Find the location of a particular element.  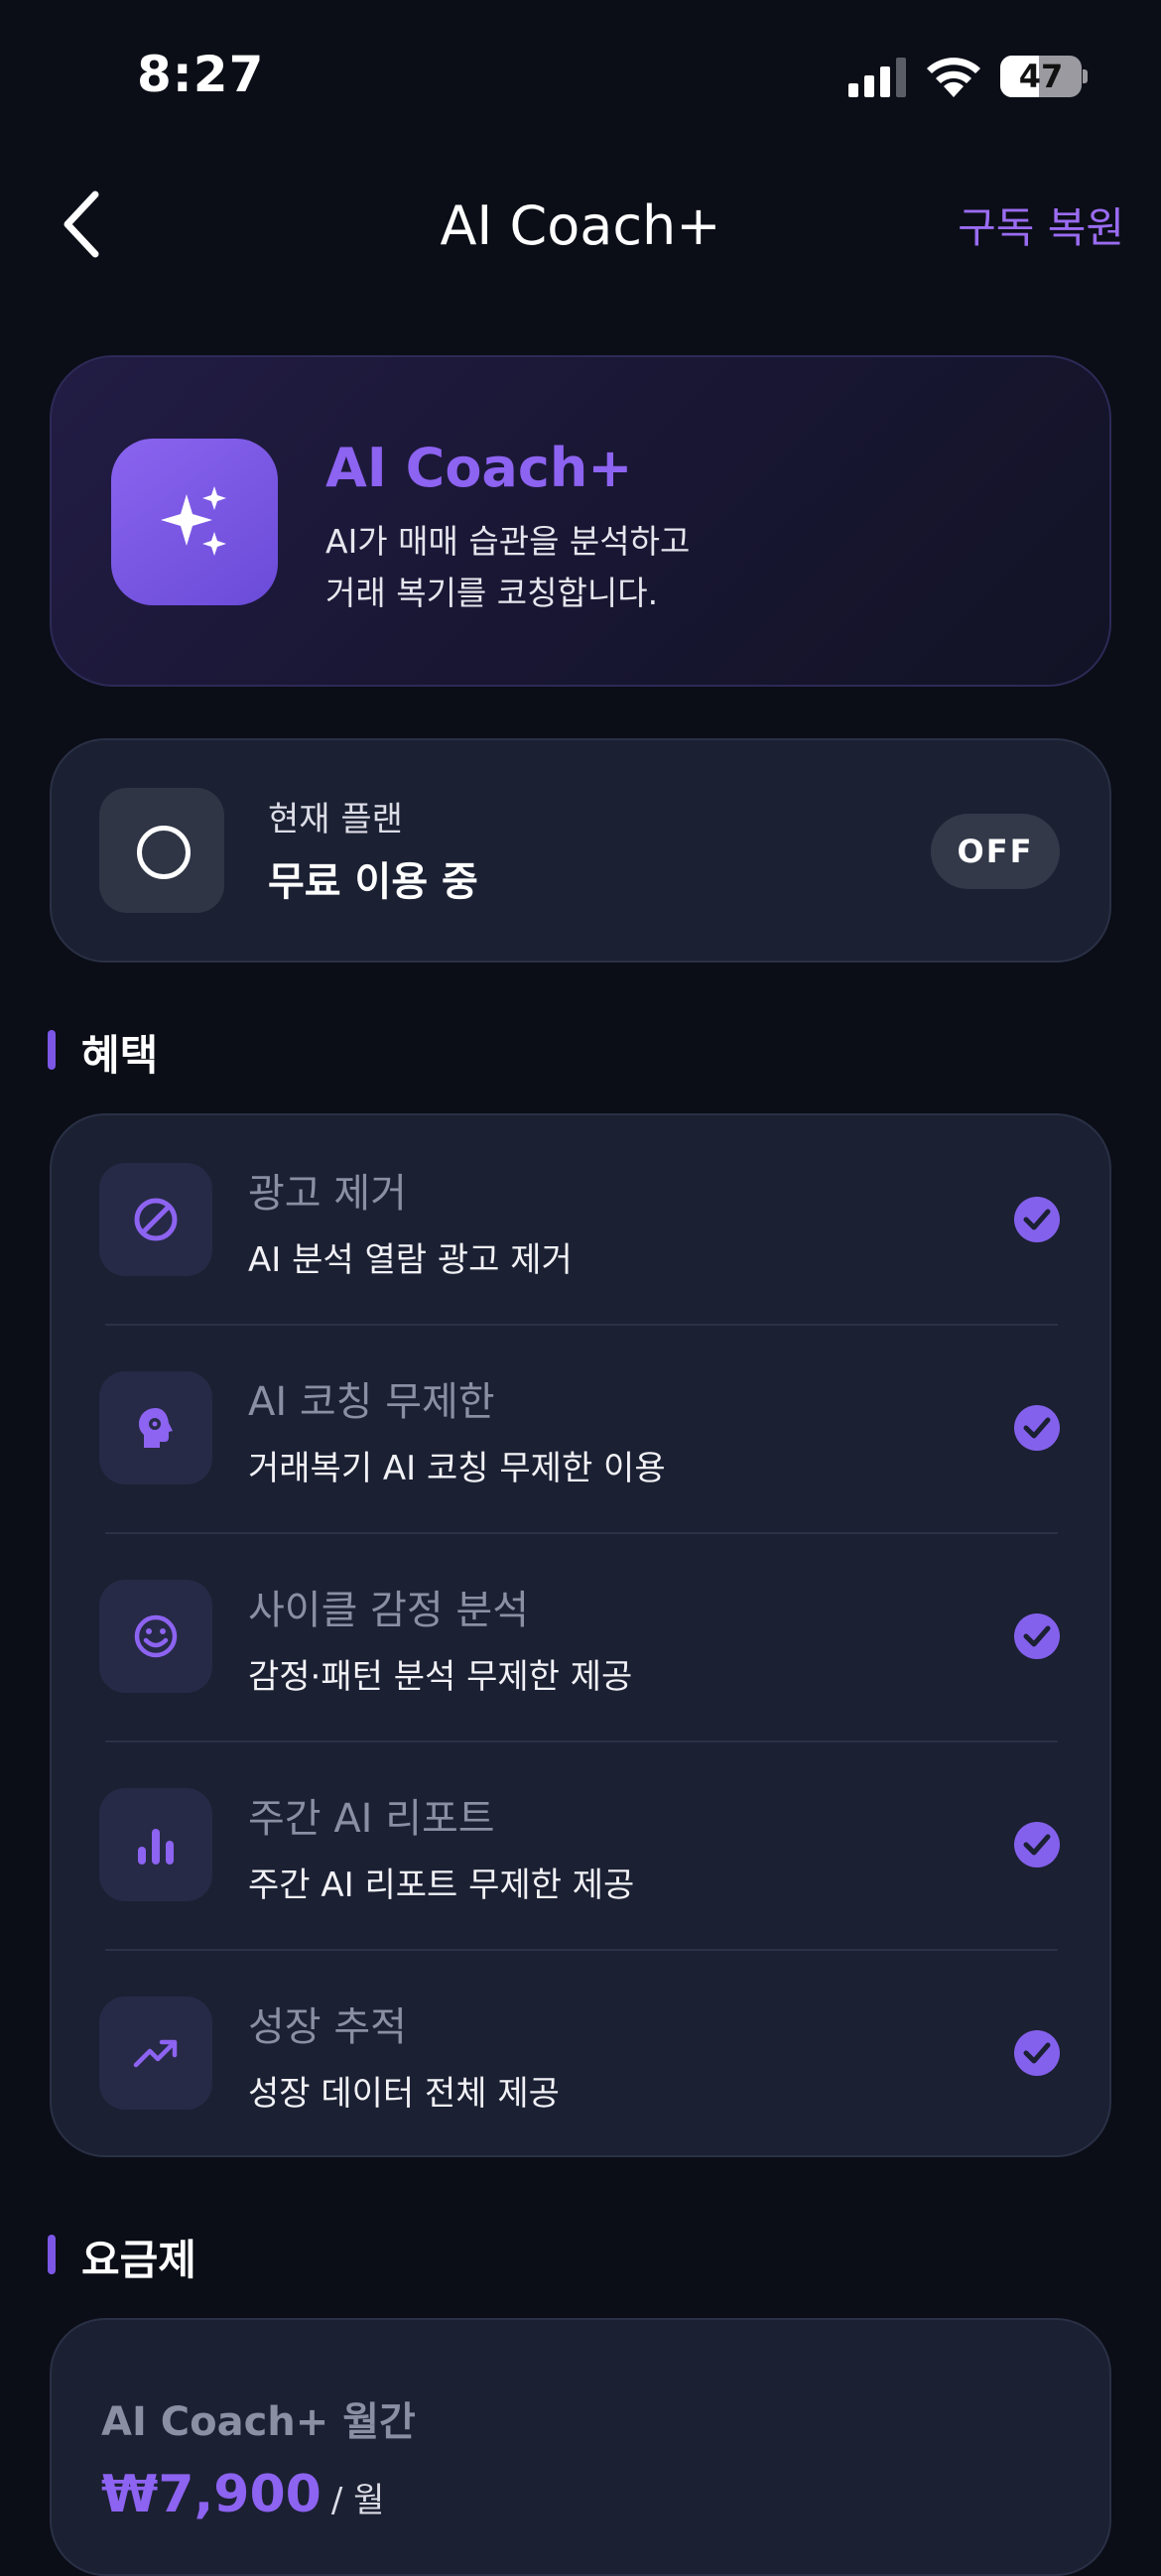

benefit-desc: 성장 데이터 전체 제공 is located at coordinates (404, 2094).